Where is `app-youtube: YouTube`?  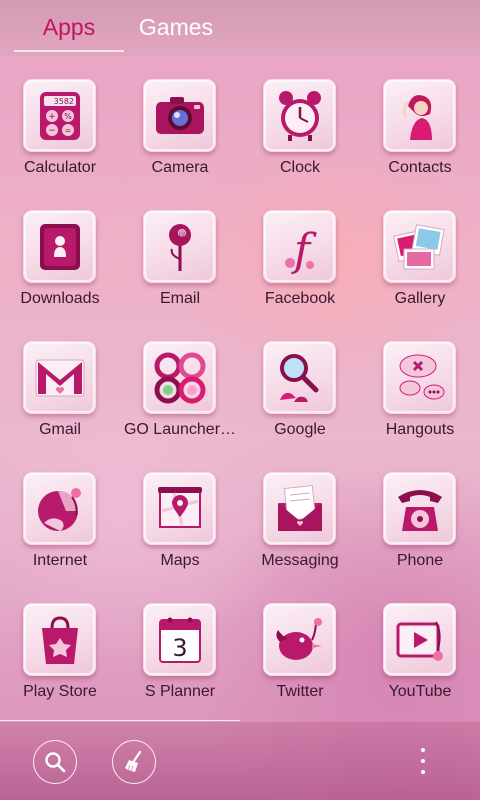
app-youtube: YouTube is located at coordinates (420, 659).